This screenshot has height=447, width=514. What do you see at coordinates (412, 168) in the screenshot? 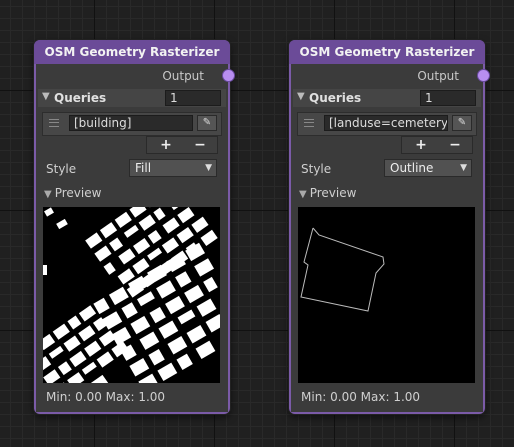
I see `style-value: Outline` at bounding box center [412, 168].